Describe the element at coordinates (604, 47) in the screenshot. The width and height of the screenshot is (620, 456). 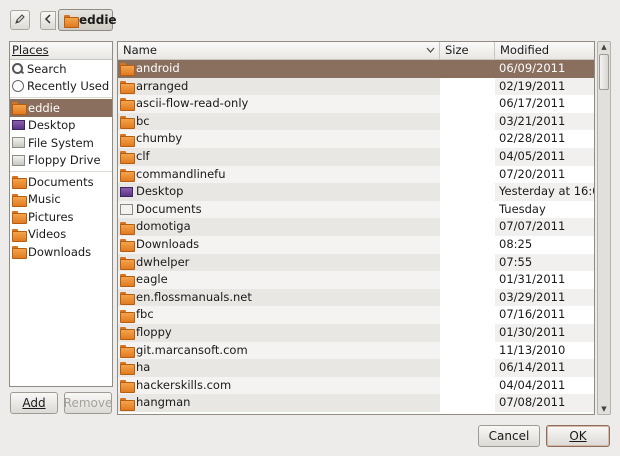
I see `scroll-up-icon: ▲` at that location.